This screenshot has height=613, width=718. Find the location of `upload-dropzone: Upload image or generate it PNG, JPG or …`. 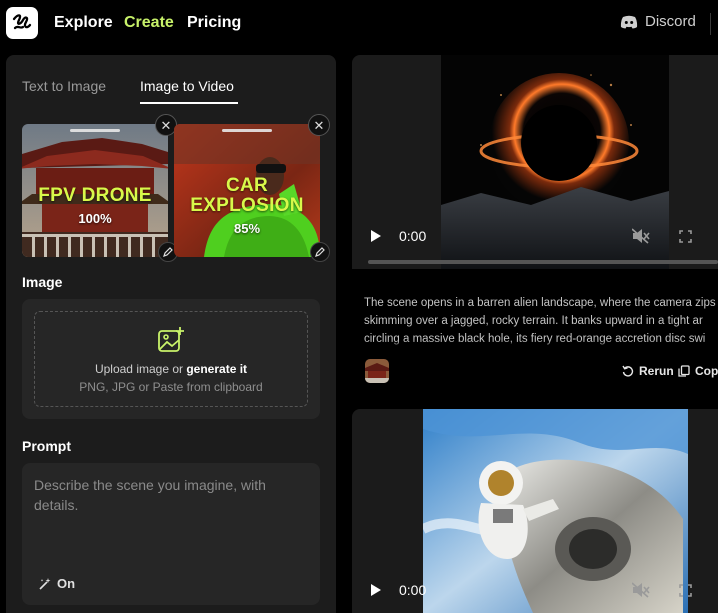

upload-dropzone: Upload image or generate it PNG, JPG or … is located at coordinates (171, 359).